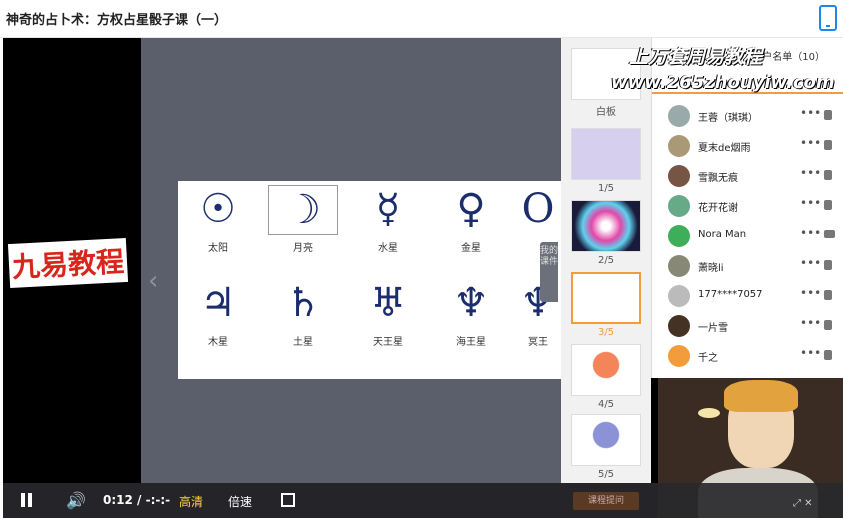 This screenshot has height=518, width=843. What do you see at coordinates (829, 234) in the screenshot?
I see `desktop-icon` at bounding box center [829, 234].